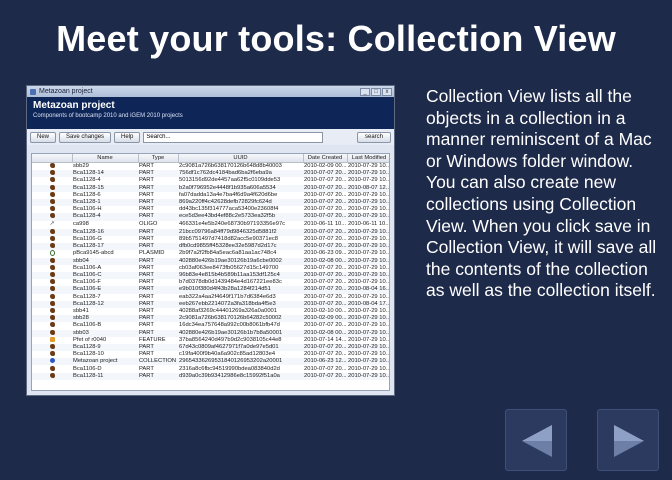  Describe the element at coordinates (228, 238) in the screenshot. I see `row-uuid: 89b5751497d7418d82acc5e90371ec8` at that location.